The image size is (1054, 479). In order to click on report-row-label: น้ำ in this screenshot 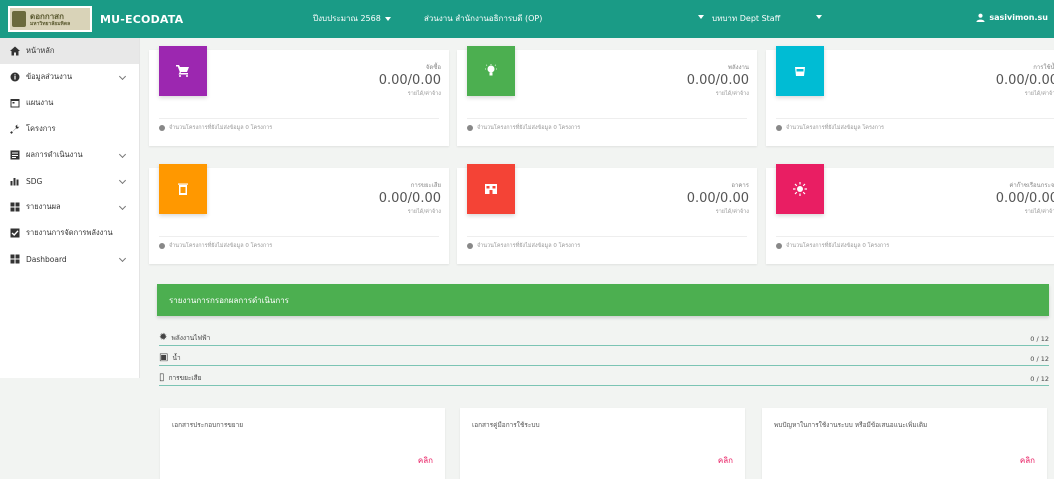, I will do `click(176, 358)`.